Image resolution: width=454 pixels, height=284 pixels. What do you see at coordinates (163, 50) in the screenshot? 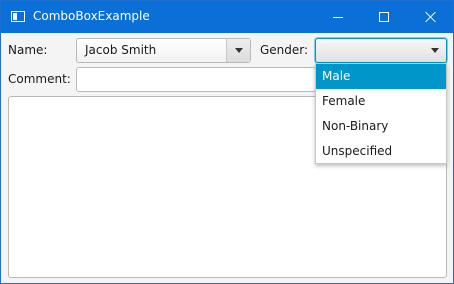
I see `name-combobox: Jacob Smith` at bounding box center [163, 50].